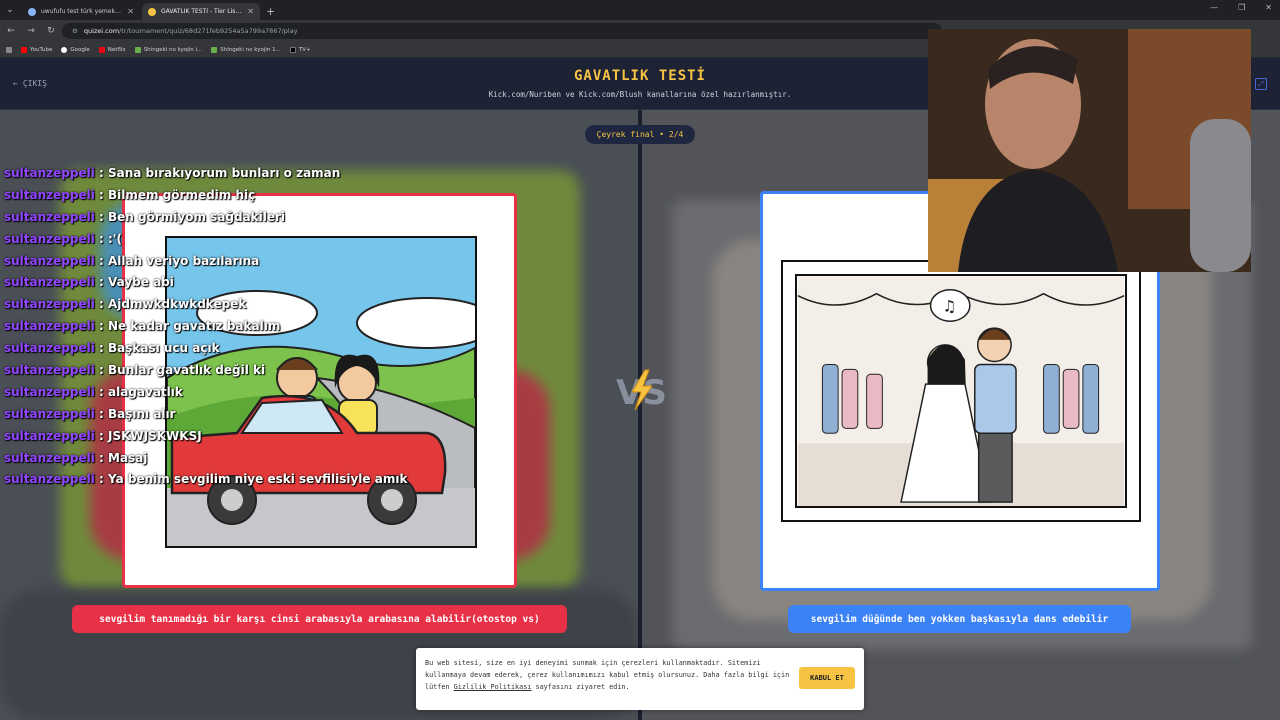 This screenshot has width=1280, height=720. Describe the element at coordinates (31, 31) in the screenshot. I see `forward-icon: →` at that location.